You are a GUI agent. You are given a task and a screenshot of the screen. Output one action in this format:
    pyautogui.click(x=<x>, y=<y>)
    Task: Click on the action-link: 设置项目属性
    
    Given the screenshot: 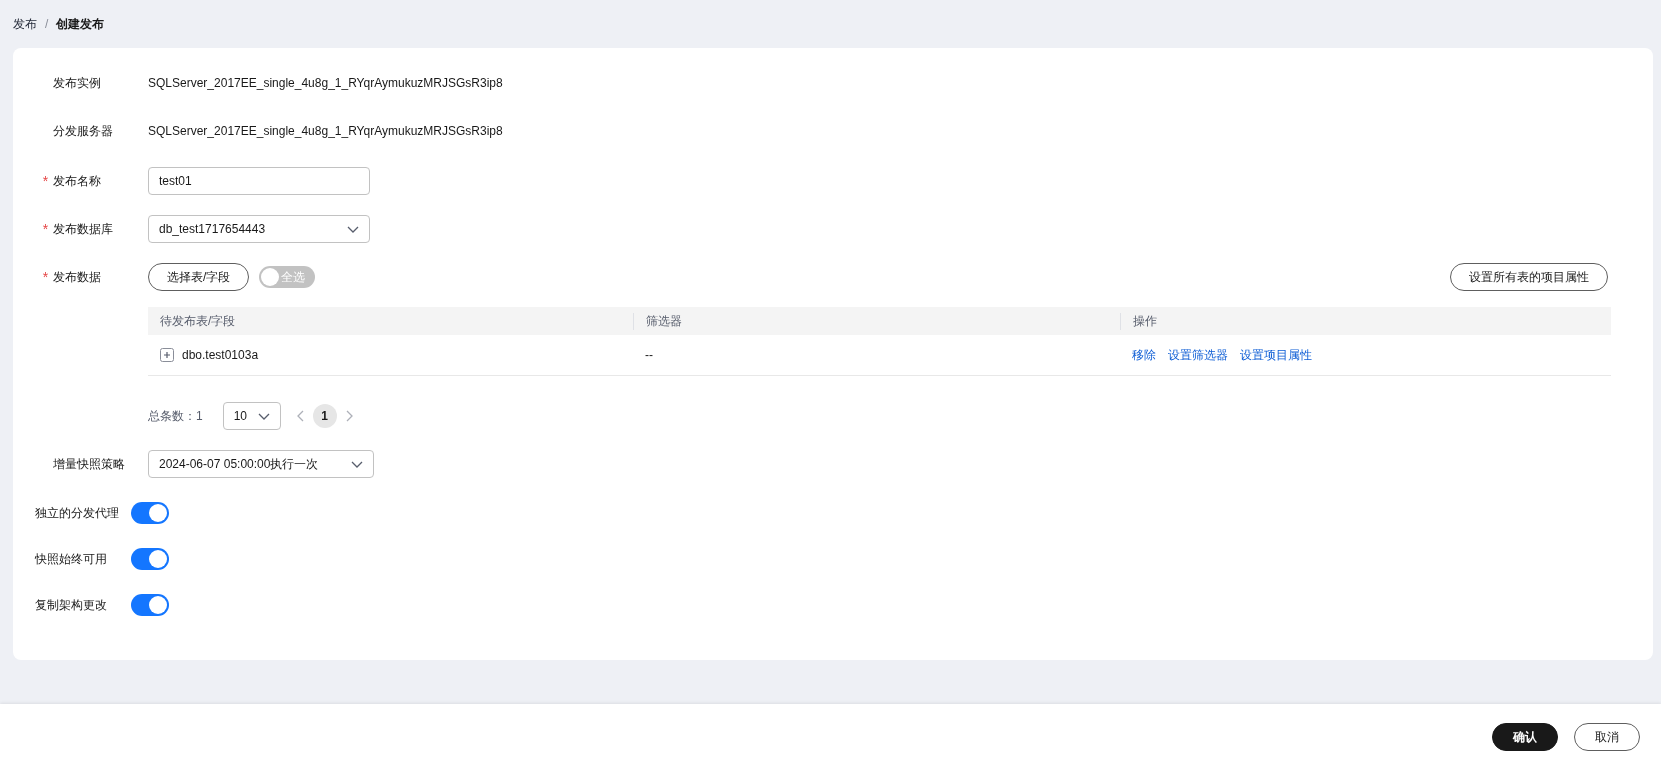 What is the action you would take?
    pyautogui.click(x=1276, y=355)
    